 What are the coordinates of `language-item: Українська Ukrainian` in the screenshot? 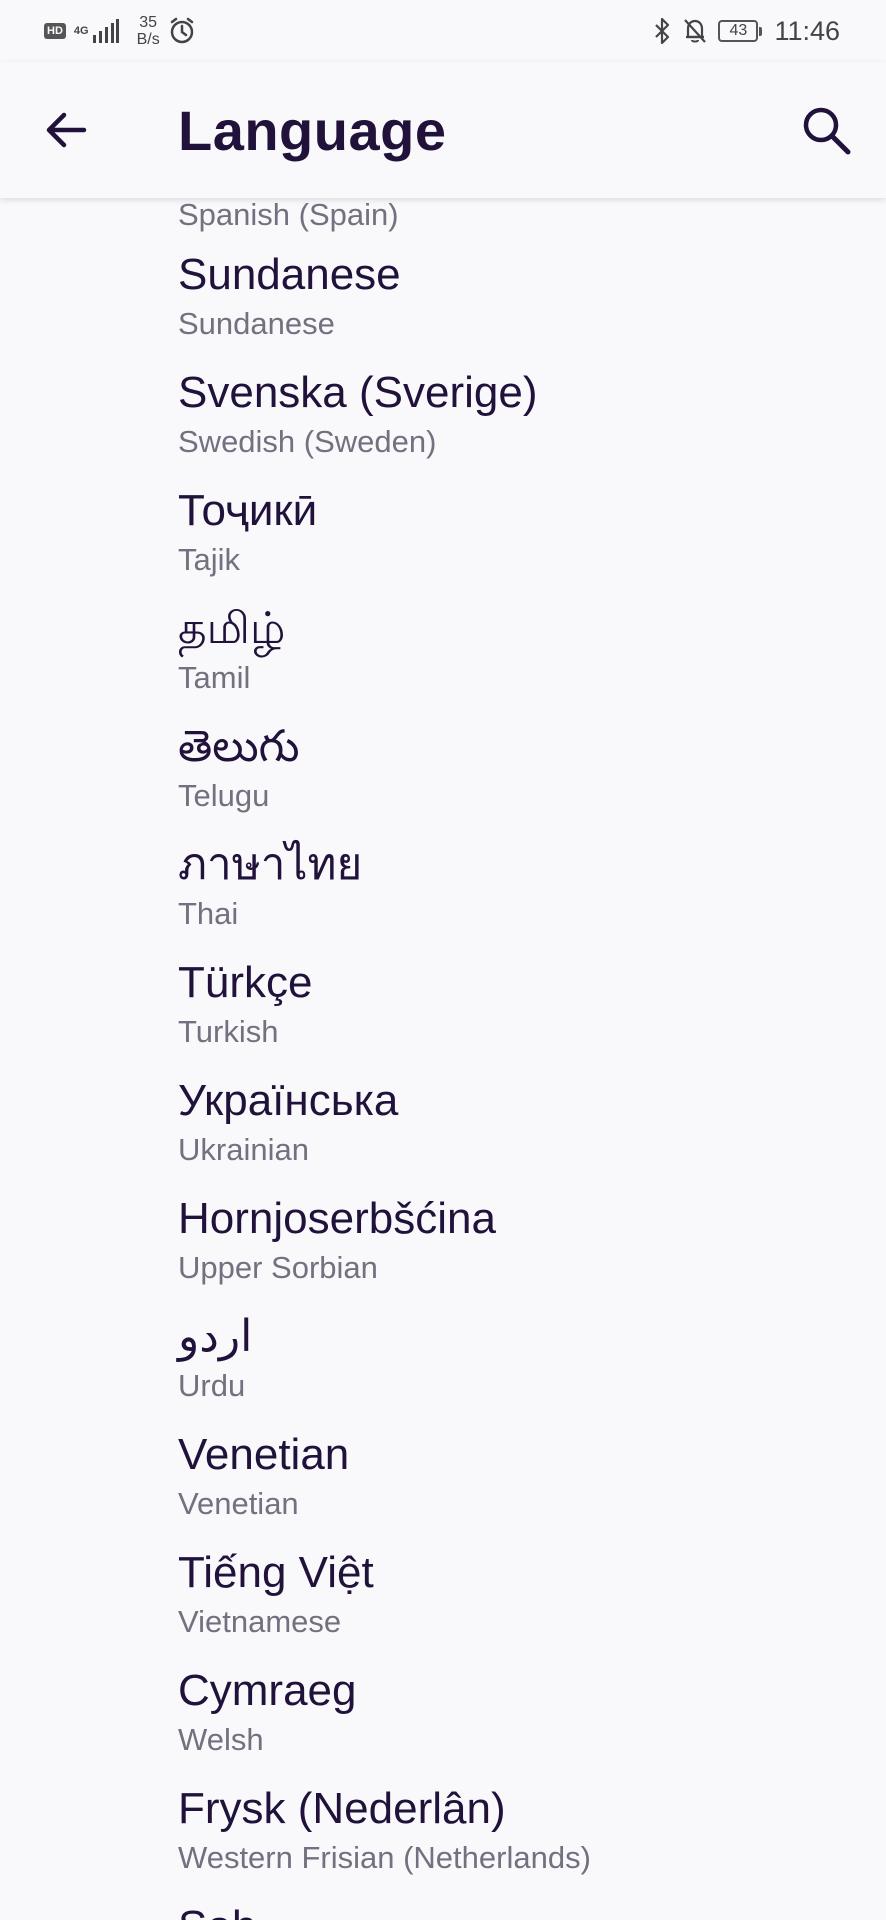 It's located at (443, 1131).